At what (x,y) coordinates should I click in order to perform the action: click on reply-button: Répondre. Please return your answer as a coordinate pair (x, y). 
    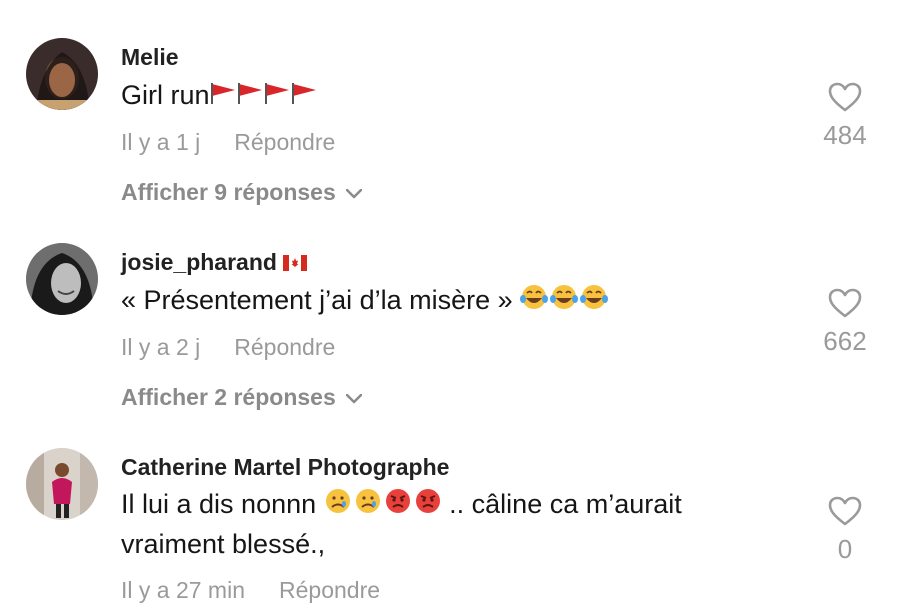
    Looking at the image, I should click on (329, 590).